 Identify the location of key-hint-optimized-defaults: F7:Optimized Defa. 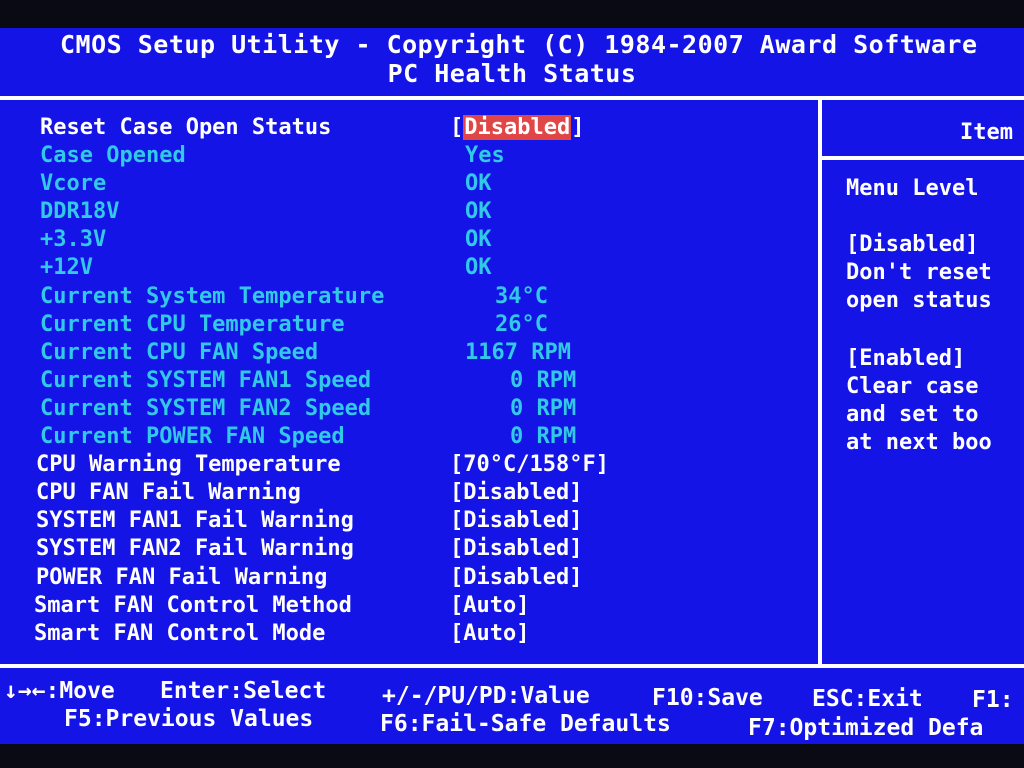
(866, 728).